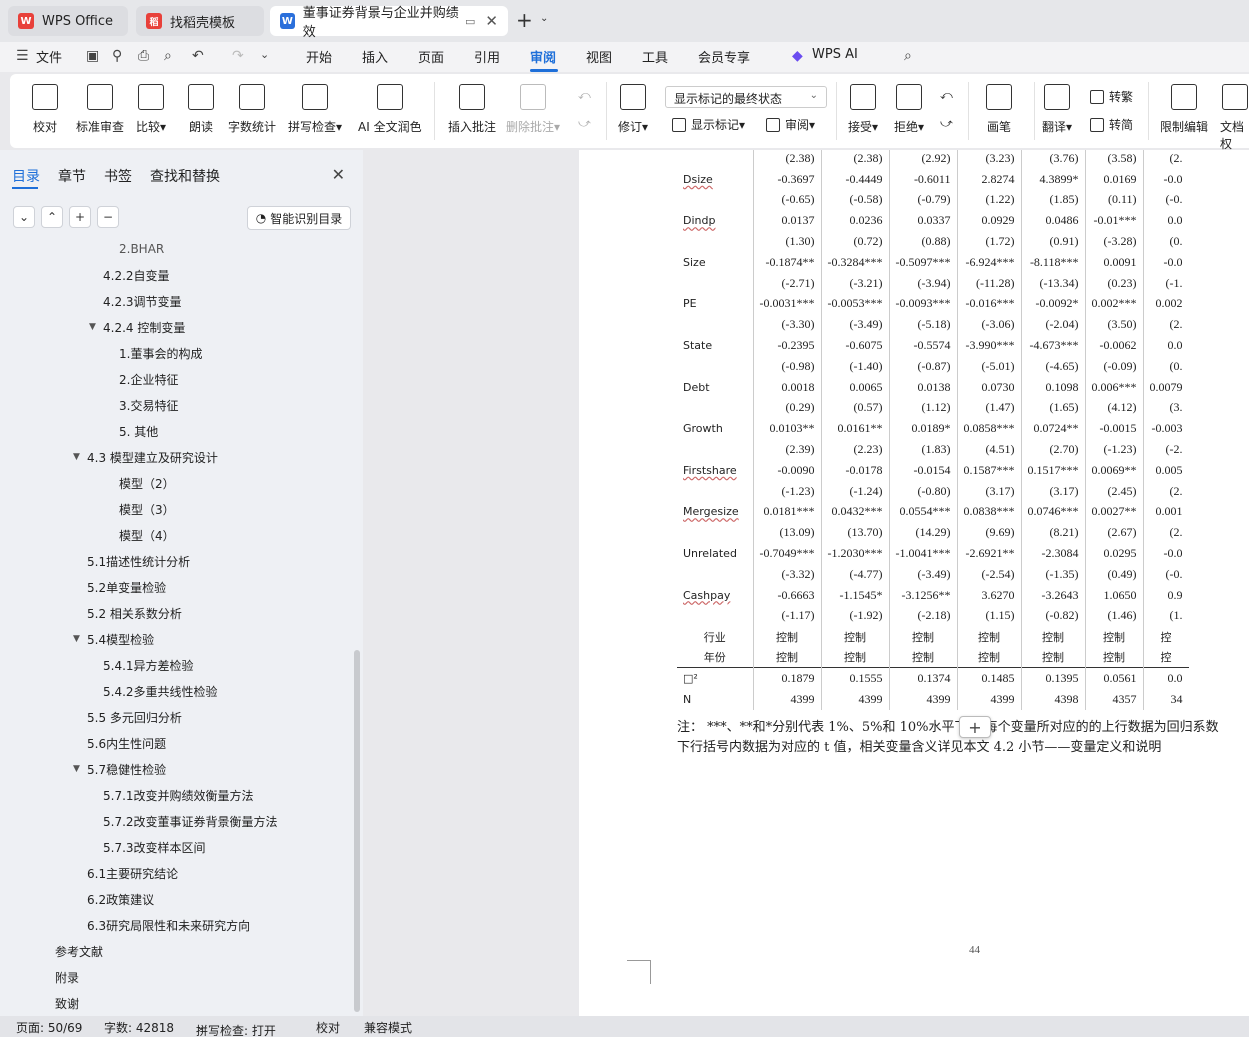 This screenshot has width=1249, height=1037. I want to click on toc-item: 4.3 模型建立及研究设计, so click(152, 457).